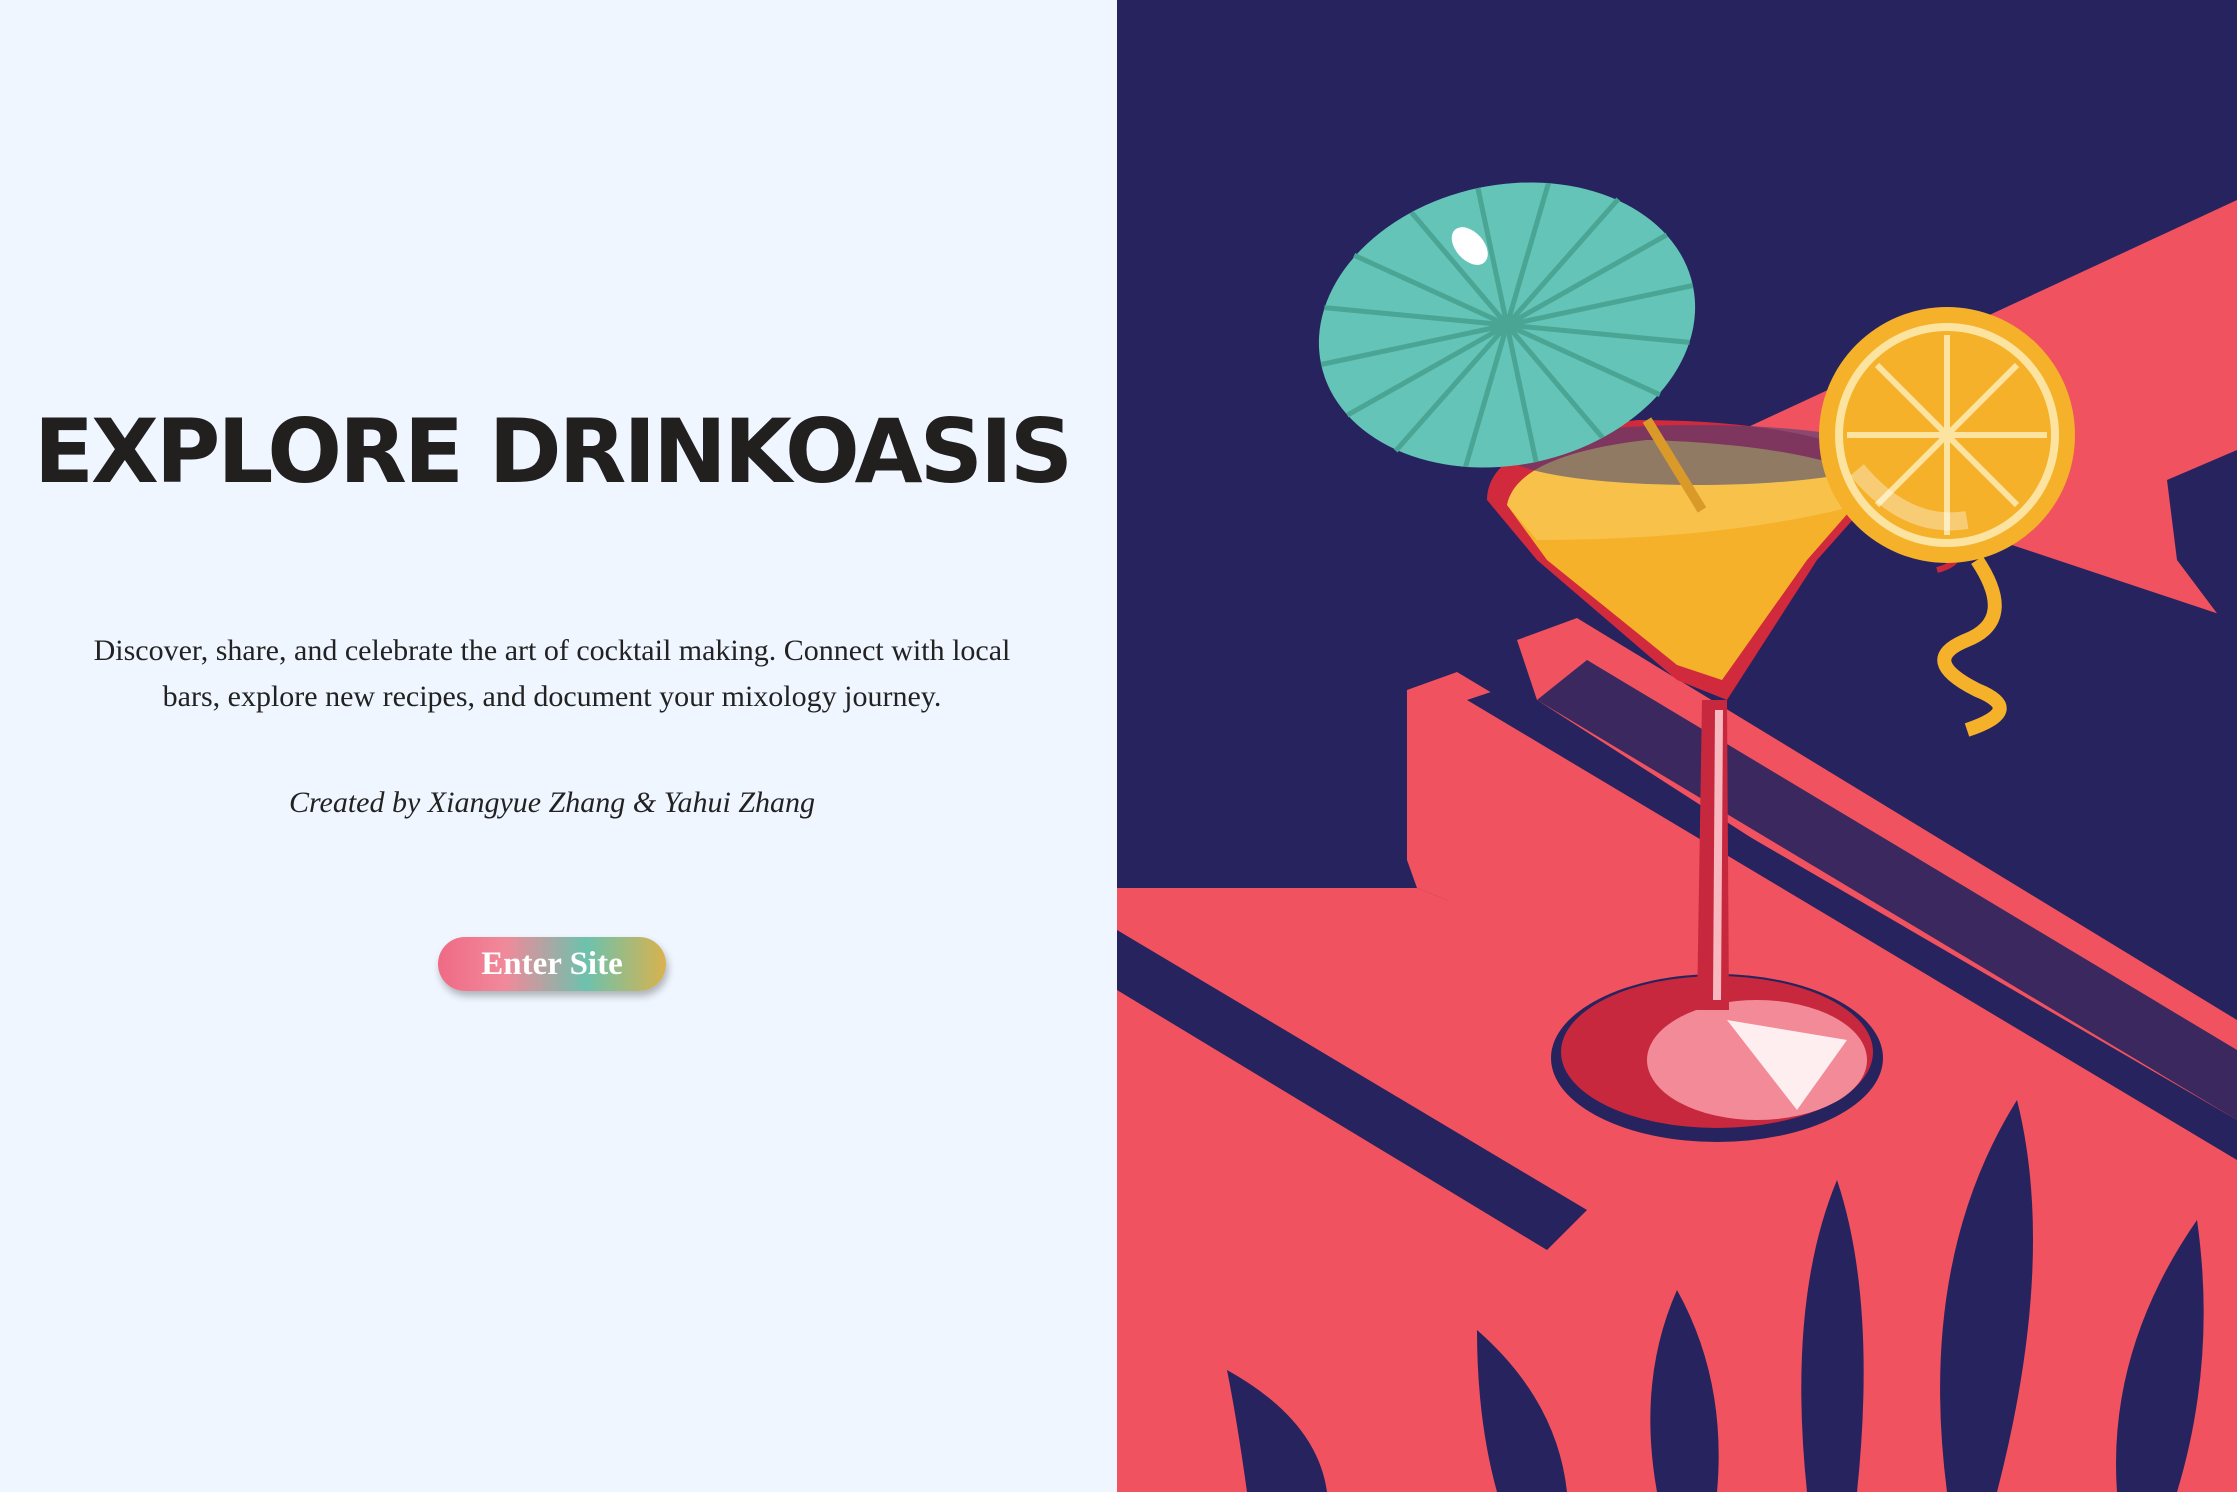 The width and height of the screenshot is (2237, 1492). I want to click on credit-text: Created by Xiangyue Zhang & Yahui Zhang, so click(552, 802).